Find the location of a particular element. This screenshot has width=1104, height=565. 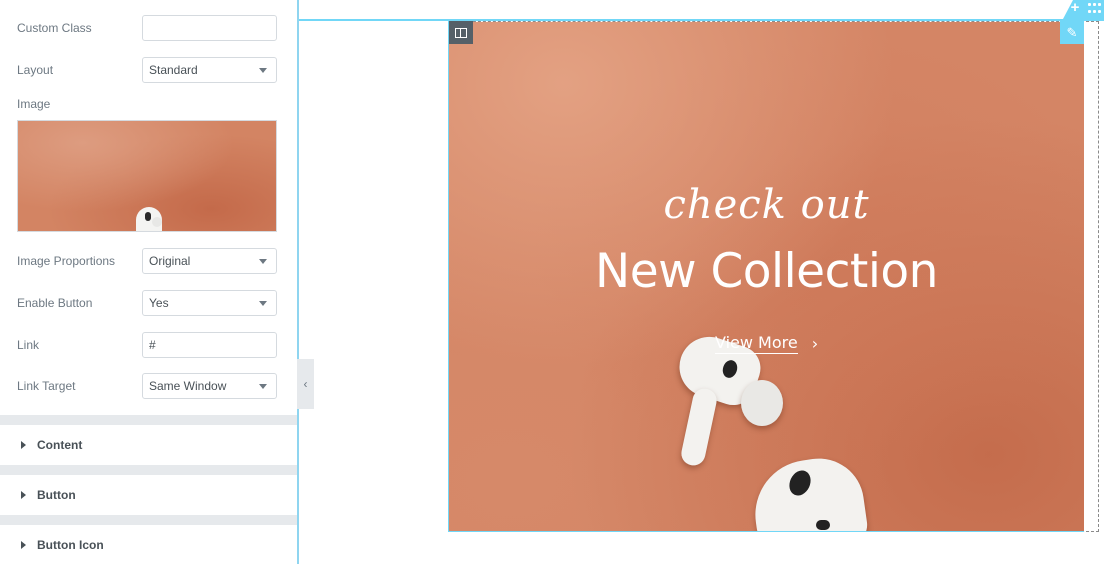

column-handle is located at coordinates (461, 32).